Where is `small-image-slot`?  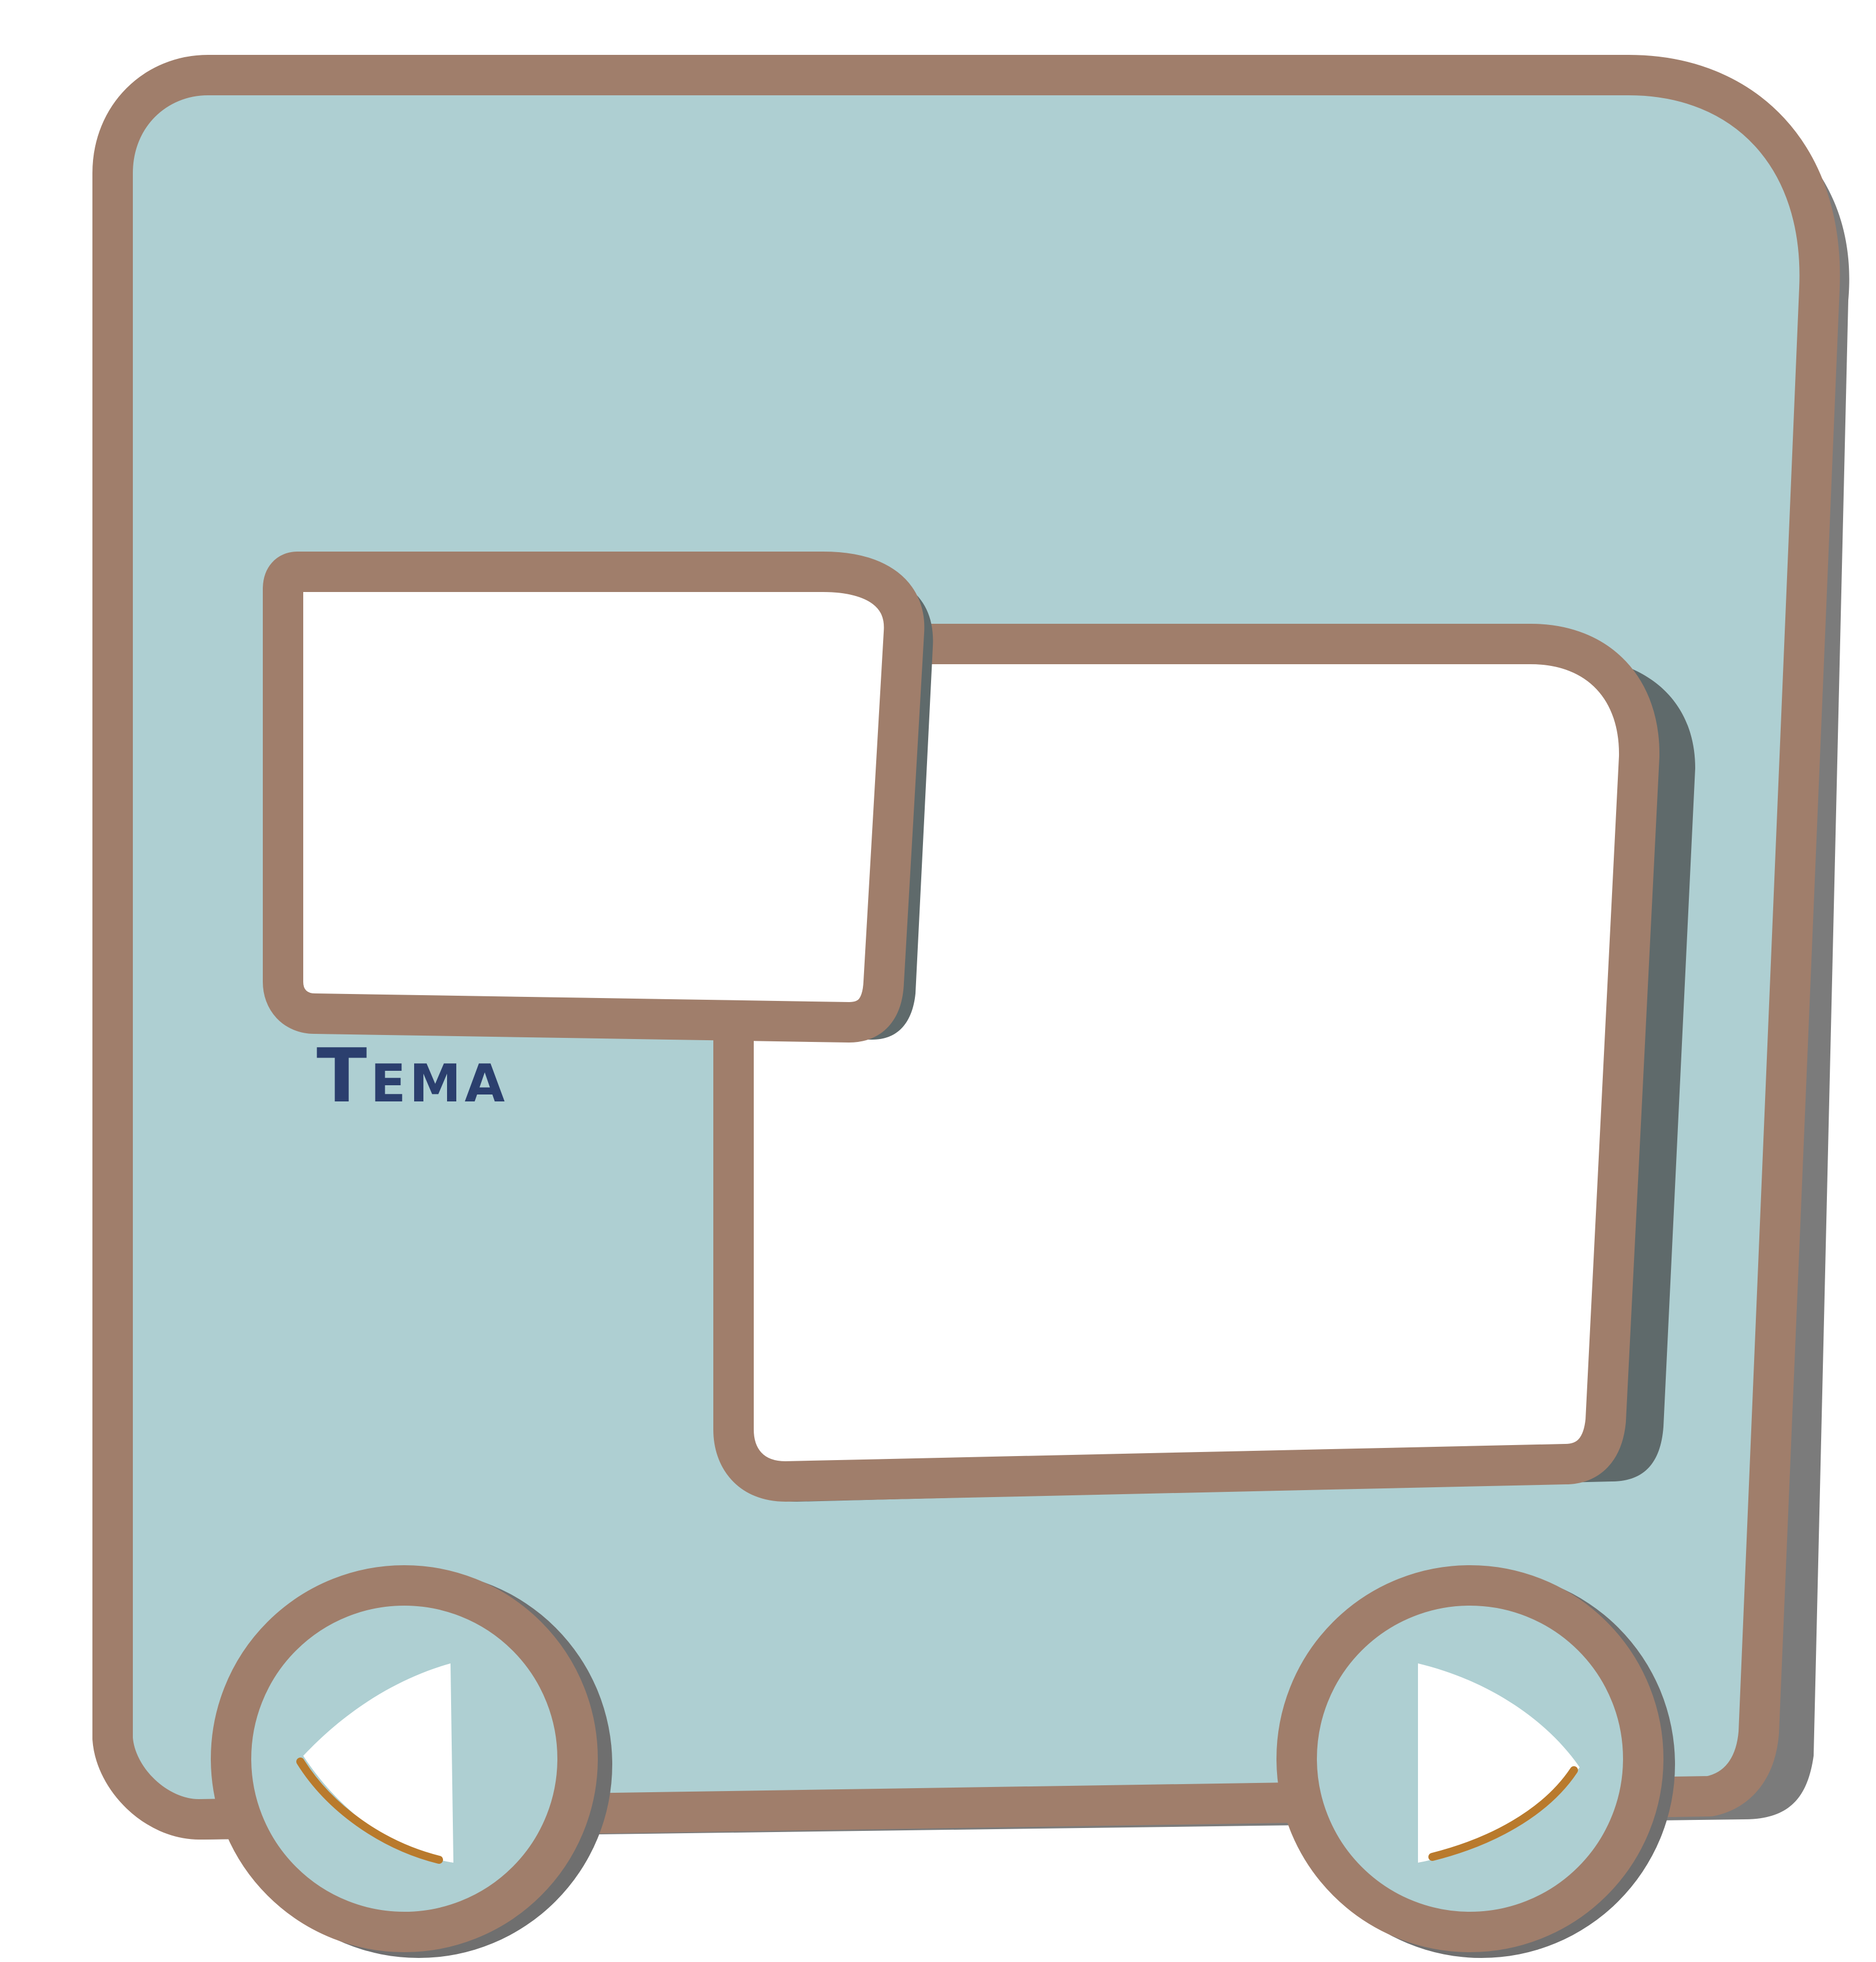 small-image-slot is located at coordinates (594, 798).